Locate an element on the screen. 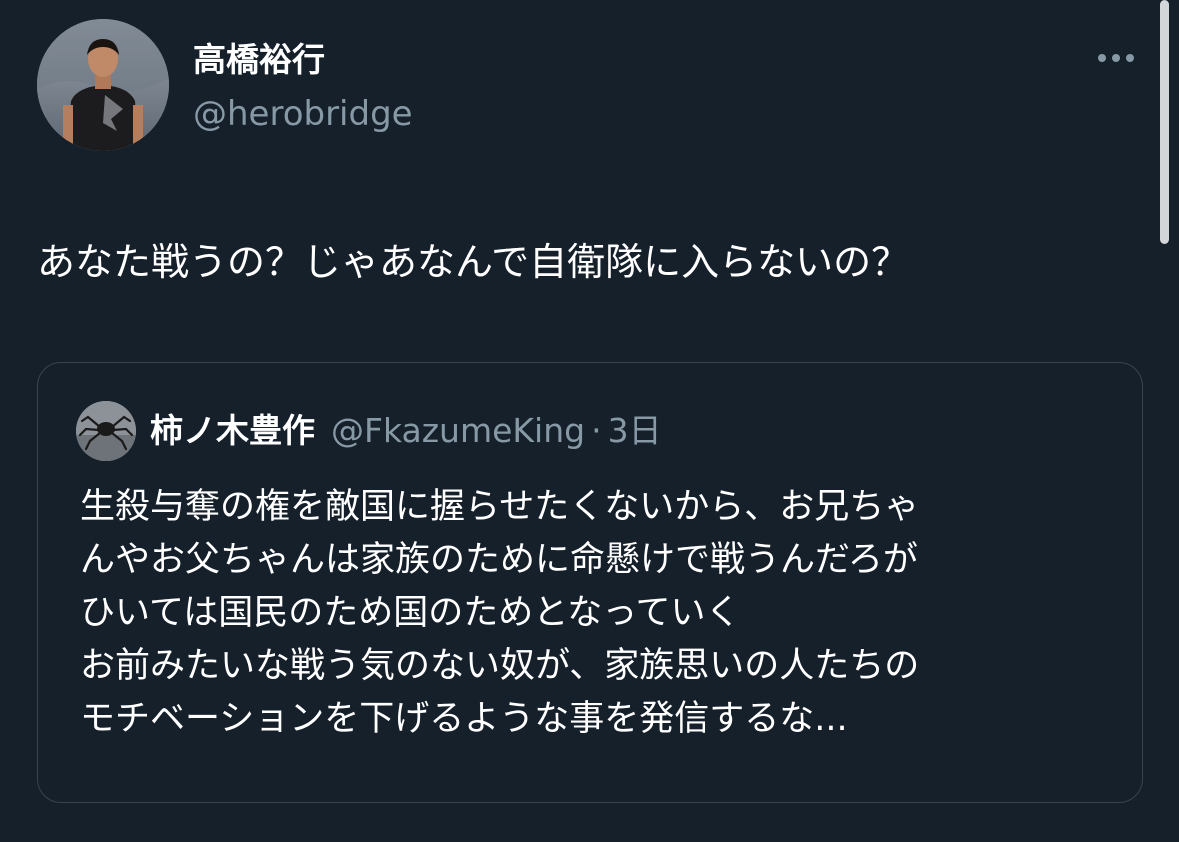 The width and height of the screenshot is (1179, 842). scrollbar is located at coordinates (1164, 122).